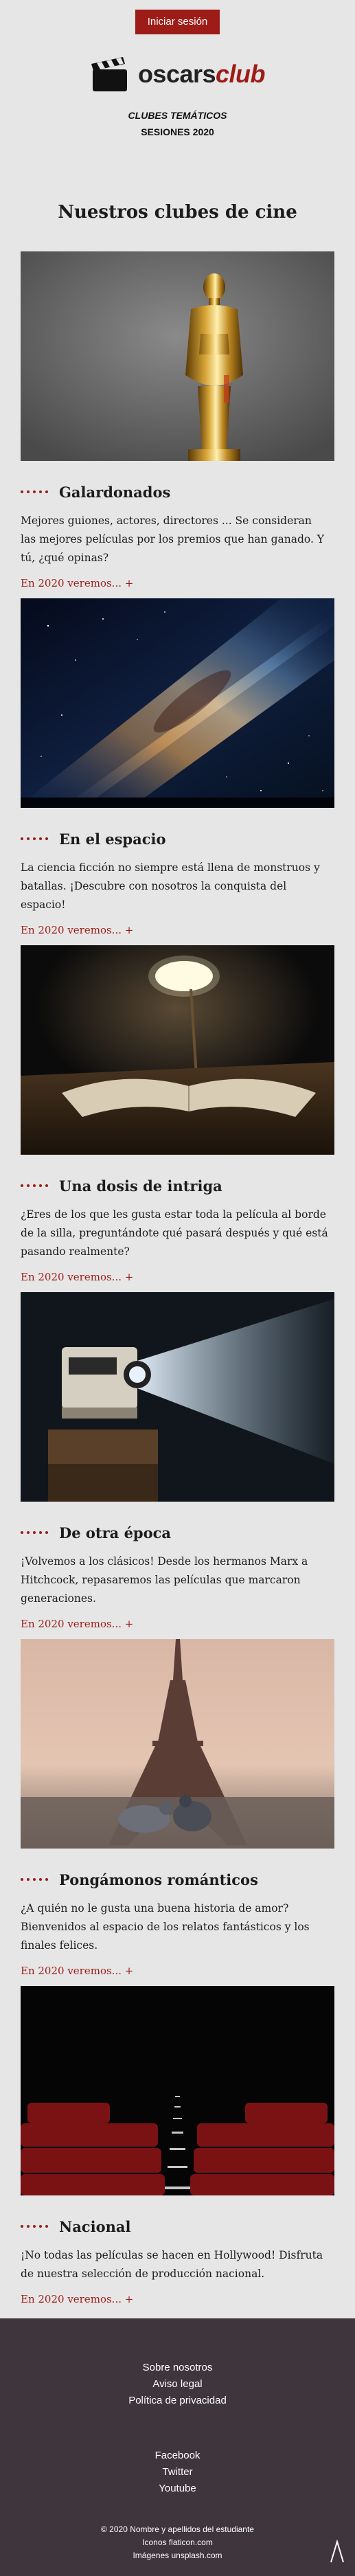  I want to click on login-button: Iniciar sesión, so click(177, 22).